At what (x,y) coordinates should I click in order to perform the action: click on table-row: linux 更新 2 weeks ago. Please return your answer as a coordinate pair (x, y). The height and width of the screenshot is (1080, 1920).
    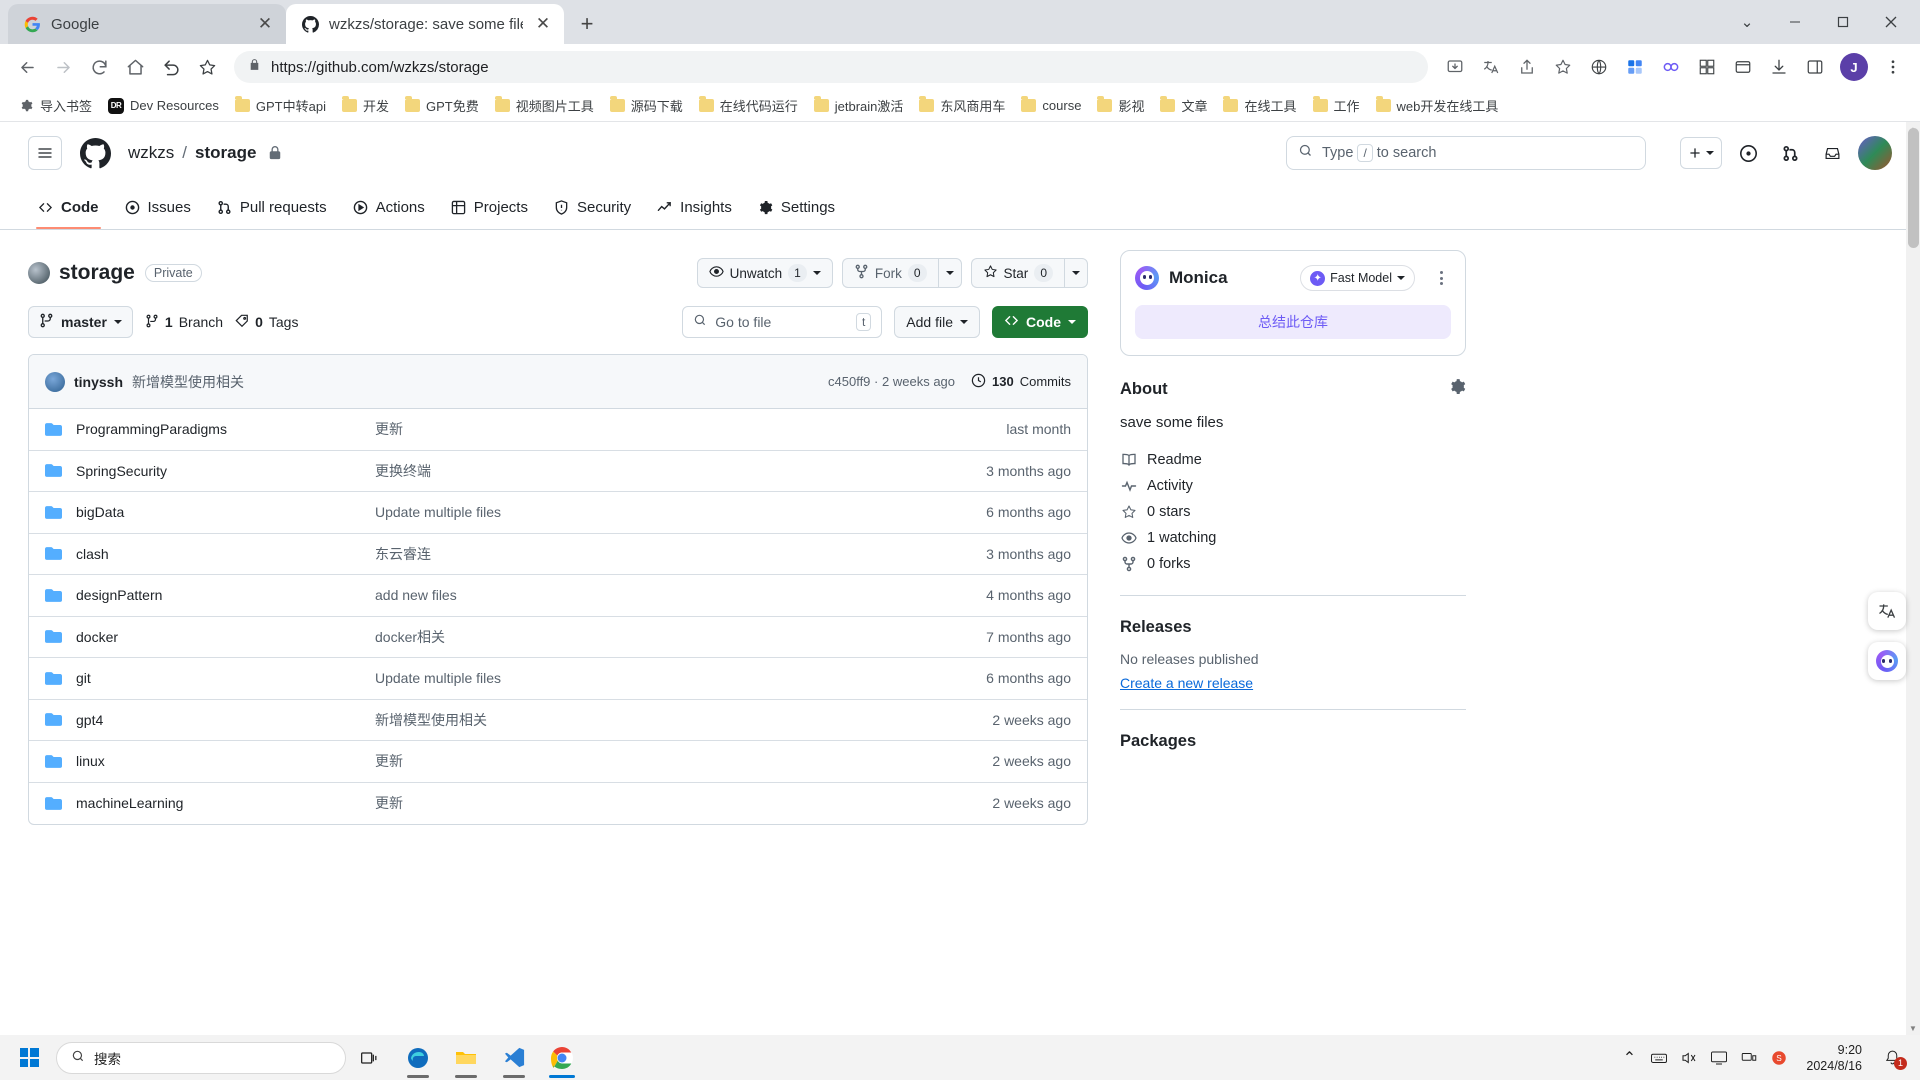
    Looking at the image, I should click on (558, 762).